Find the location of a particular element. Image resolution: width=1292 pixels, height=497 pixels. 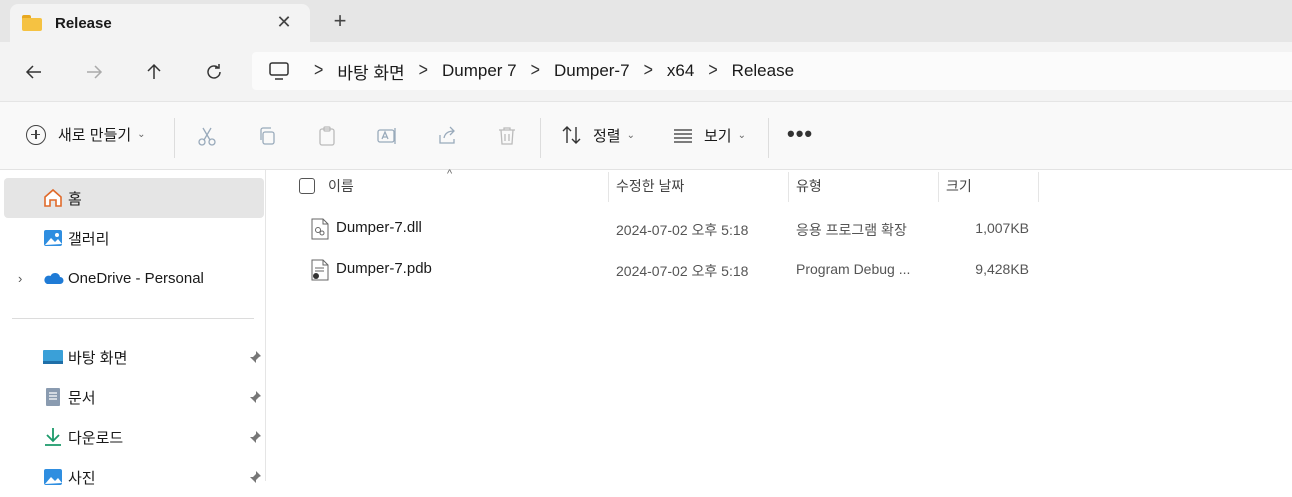

column-modified-label: 수정한 날짜 is located at coordinates (650, 186).